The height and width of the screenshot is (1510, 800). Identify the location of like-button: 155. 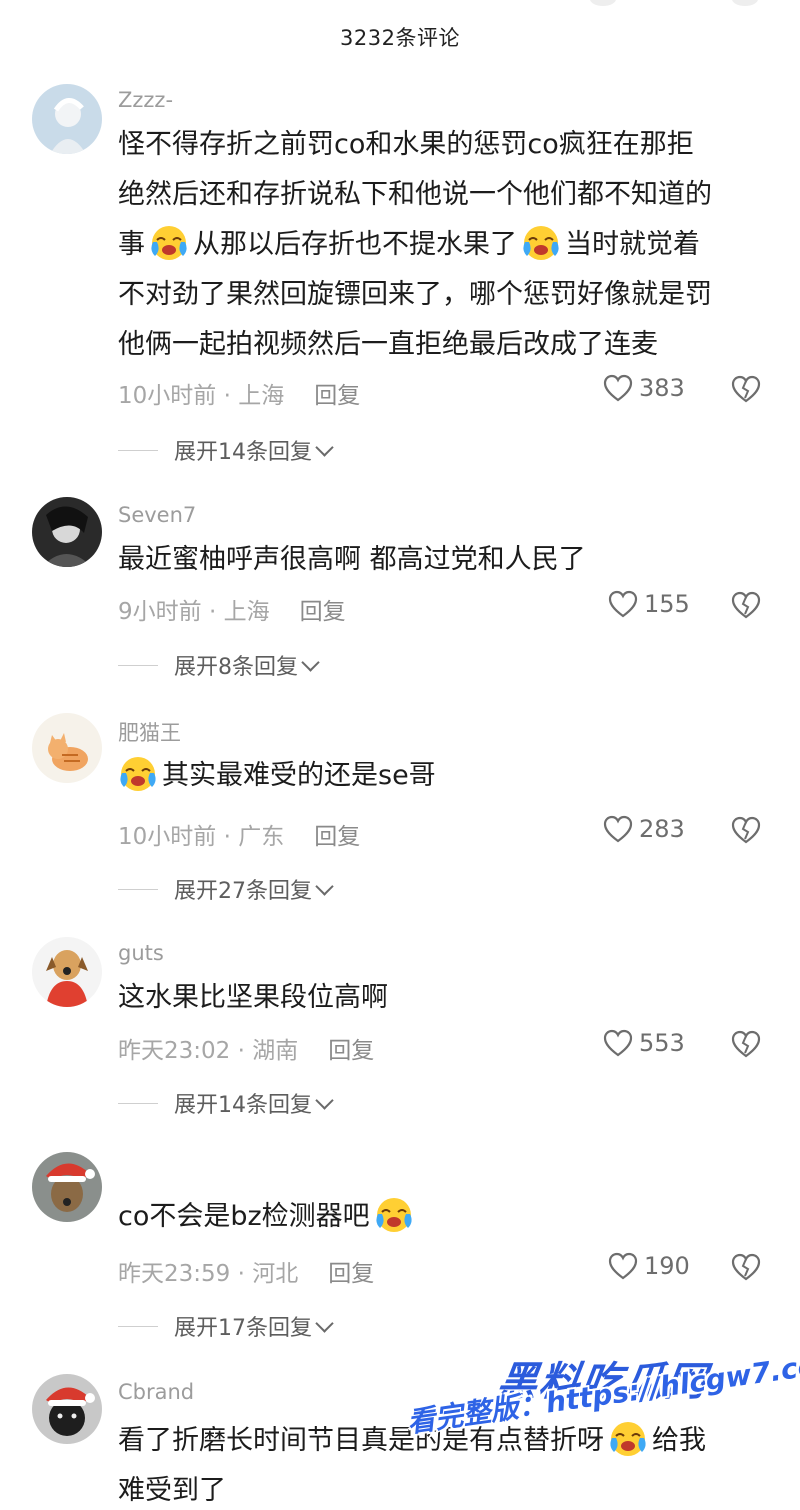
(649, 604).